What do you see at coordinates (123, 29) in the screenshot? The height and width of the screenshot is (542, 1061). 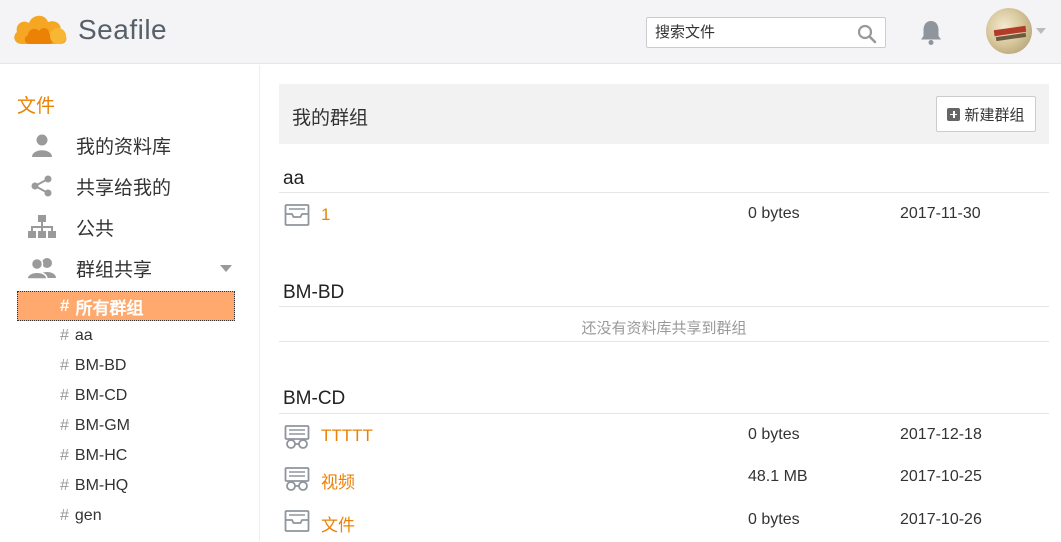 I see `brand-name: Seafile` at bounding box center [123, 29].